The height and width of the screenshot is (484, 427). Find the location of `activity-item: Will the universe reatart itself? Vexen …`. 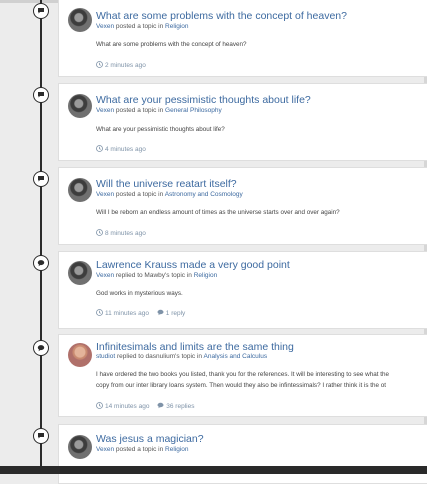

activity-item: Will the universe reatart itself? Vexen … is located at coordinates (242, 206).